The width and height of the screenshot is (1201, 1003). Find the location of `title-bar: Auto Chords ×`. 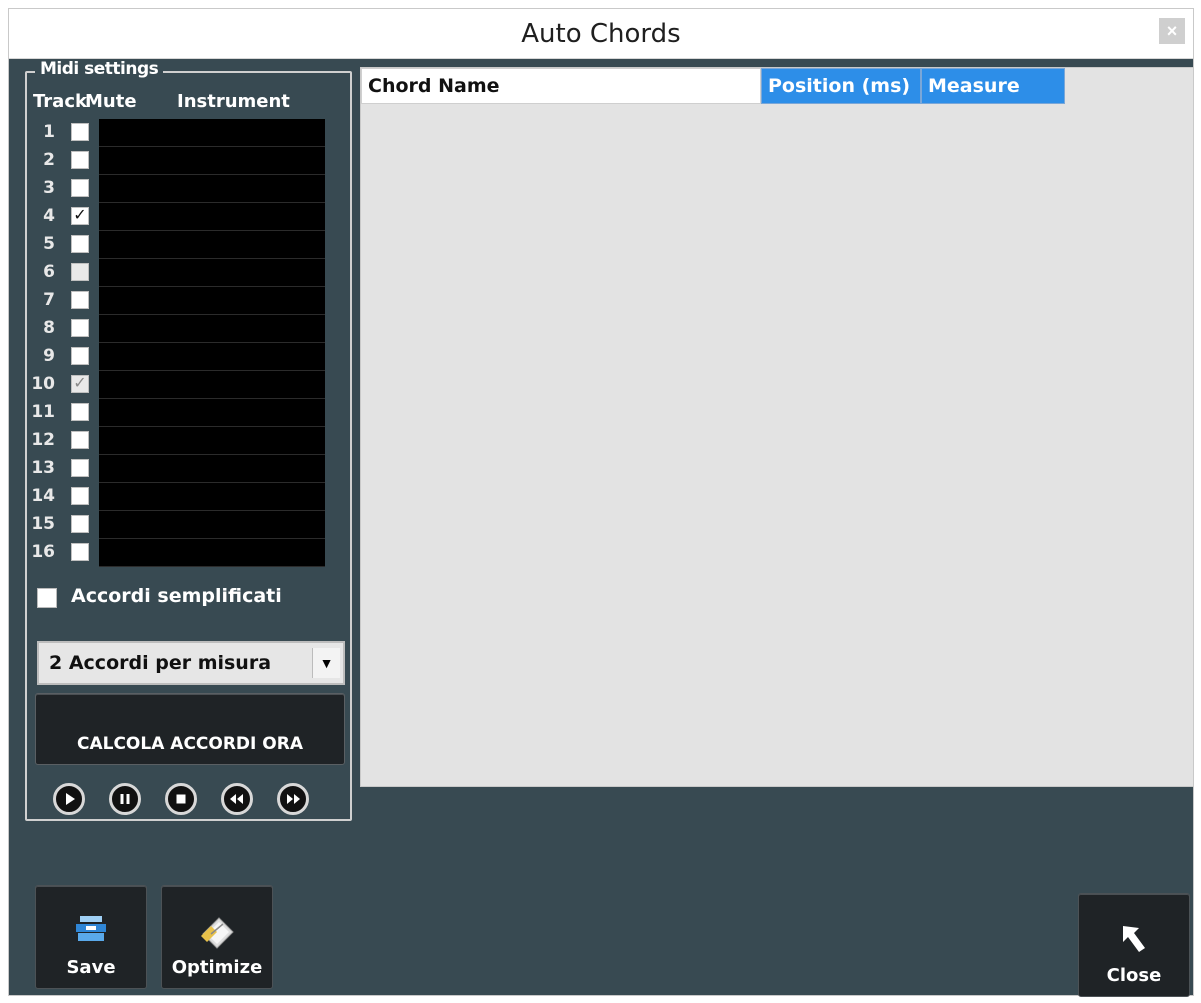

title-bar: Auto Chords × is located at coordinates (601, 34).